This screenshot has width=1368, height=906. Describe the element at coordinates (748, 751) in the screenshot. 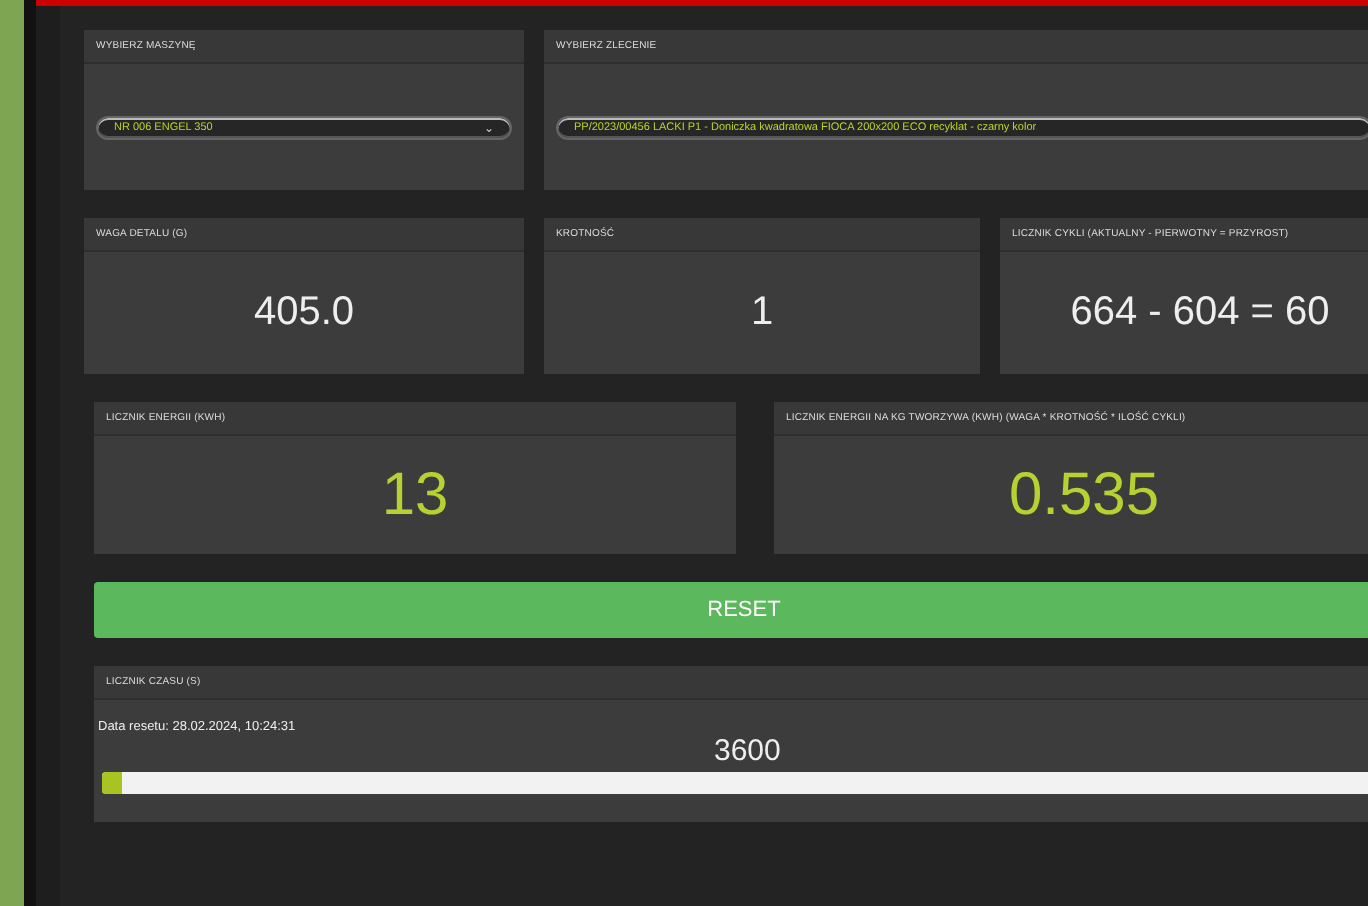

I see `timer-value: 3600` at that location.